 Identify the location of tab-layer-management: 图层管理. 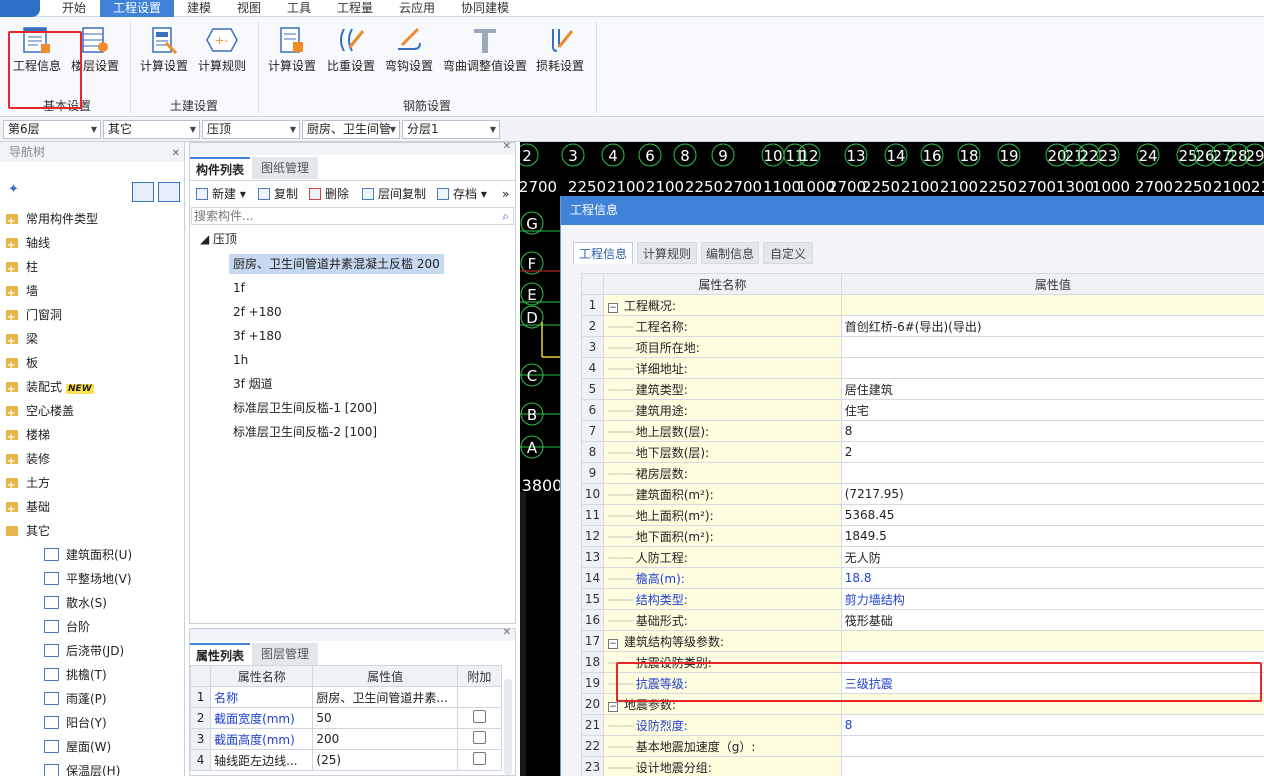
(285, 654).